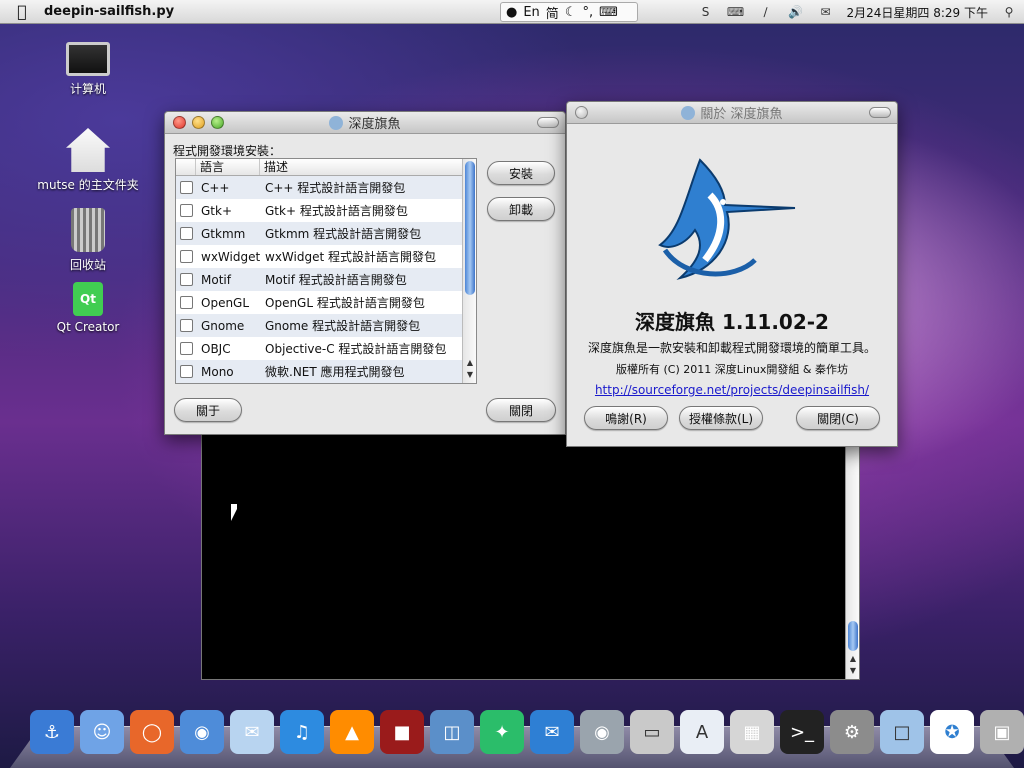 This screenshot has height=768, width=1024. I want to click on license-button: 授權條款(L), so click(721, 418).